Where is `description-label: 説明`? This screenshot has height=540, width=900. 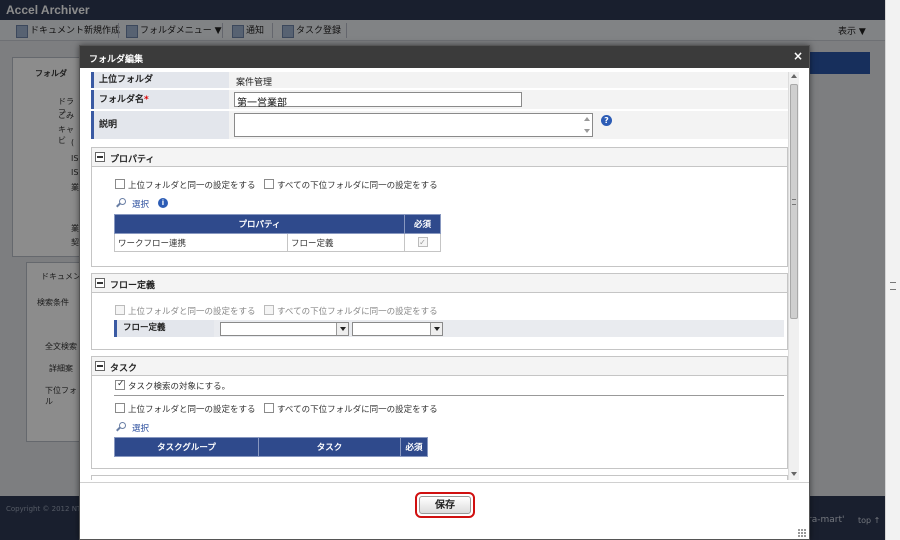
description-label: 説明 is located at coordinates (160, 125).